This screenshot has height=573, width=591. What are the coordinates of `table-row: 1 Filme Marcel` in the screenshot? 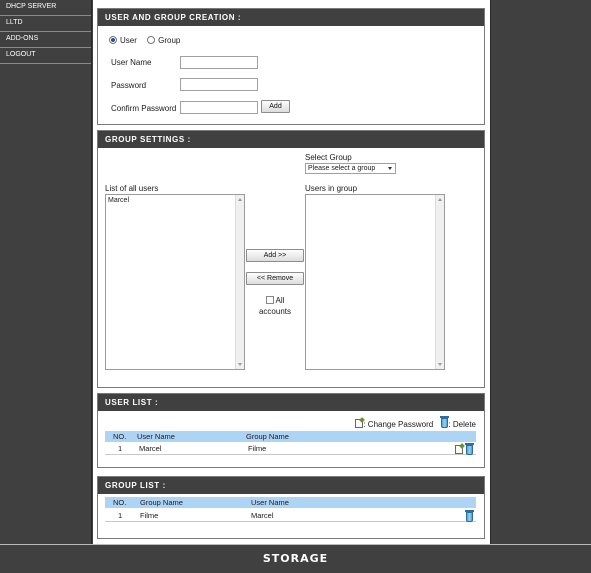 It's located at (290, 516).